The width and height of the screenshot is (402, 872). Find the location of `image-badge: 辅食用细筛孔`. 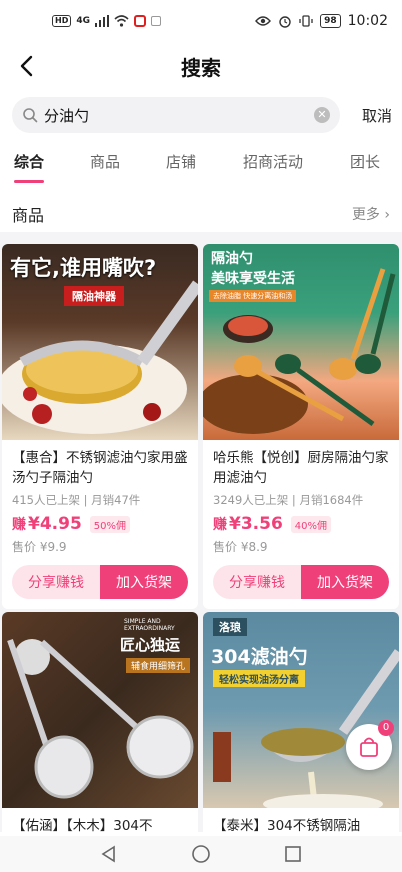

image-badge: 辅食用细筛孔 is located at coordinates (158, 665).